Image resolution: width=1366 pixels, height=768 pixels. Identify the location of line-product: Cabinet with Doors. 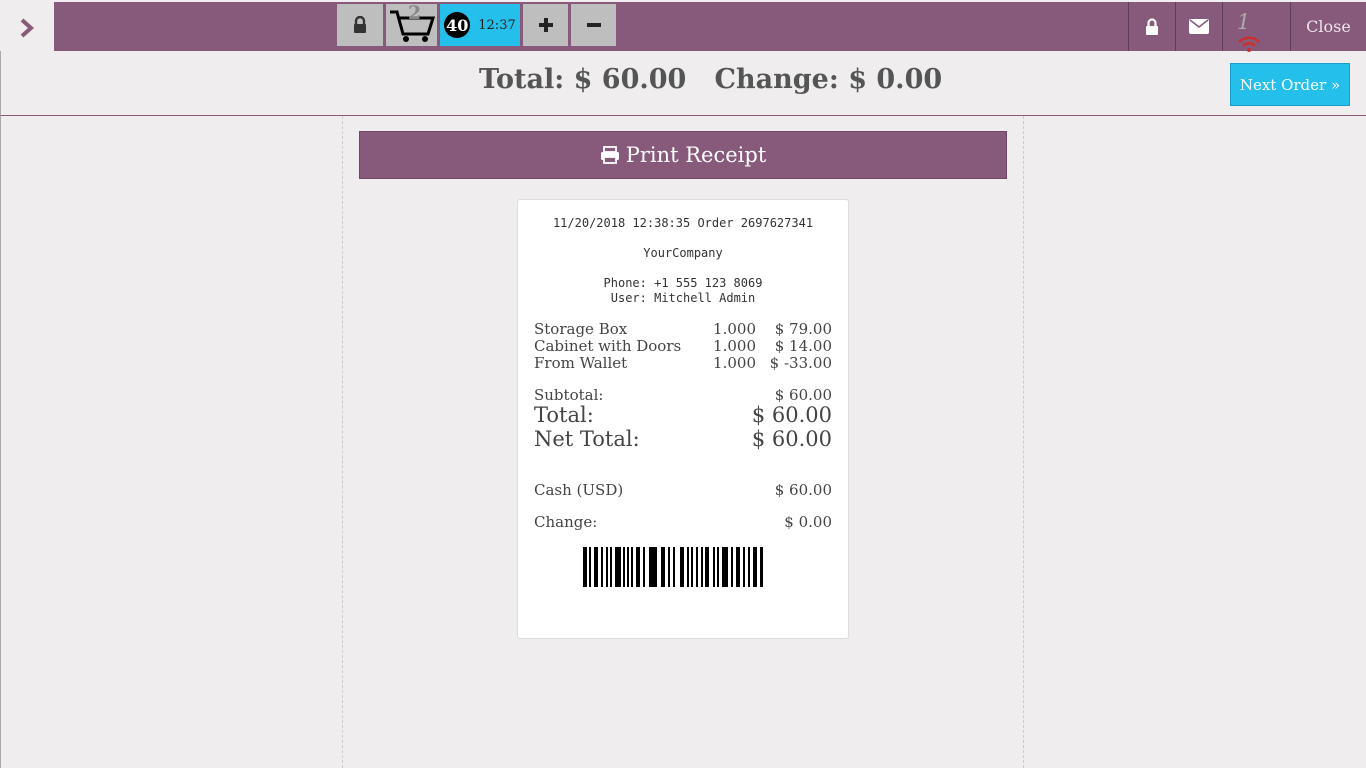
(608, 346).